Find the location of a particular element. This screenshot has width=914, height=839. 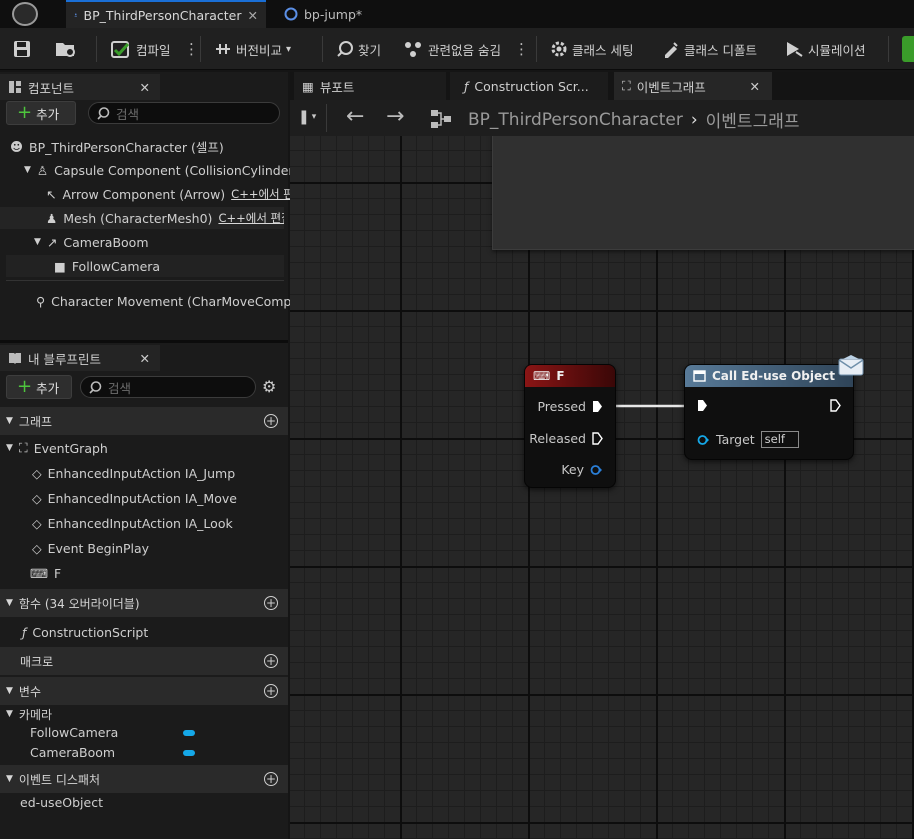

add-component-button: + 추가 is located at coordinates (41, 113).